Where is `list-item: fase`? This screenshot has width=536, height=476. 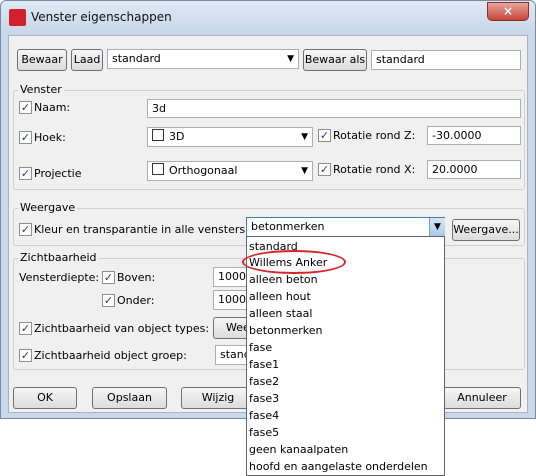 list-item: fase is located at coordinates (345, 348).